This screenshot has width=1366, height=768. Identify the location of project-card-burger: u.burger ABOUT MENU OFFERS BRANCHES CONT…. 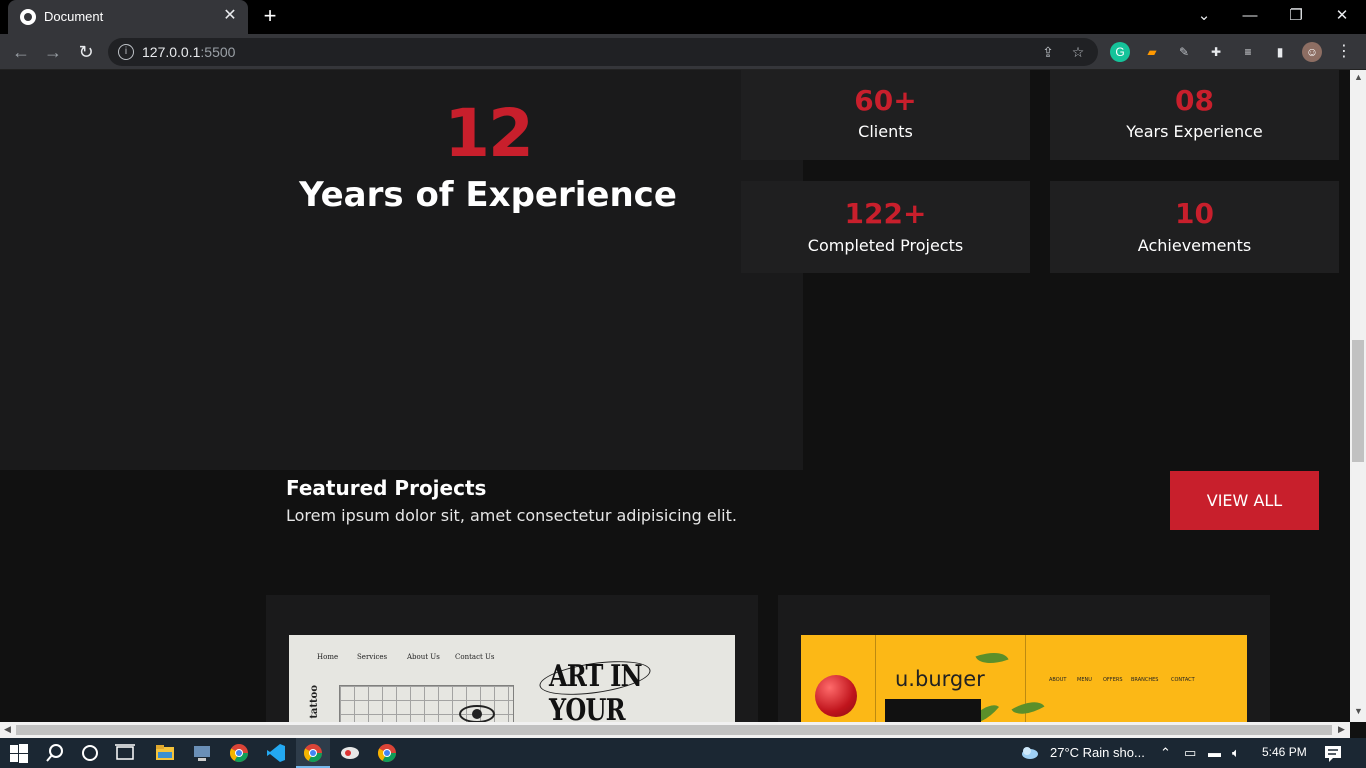
(1024, 658).